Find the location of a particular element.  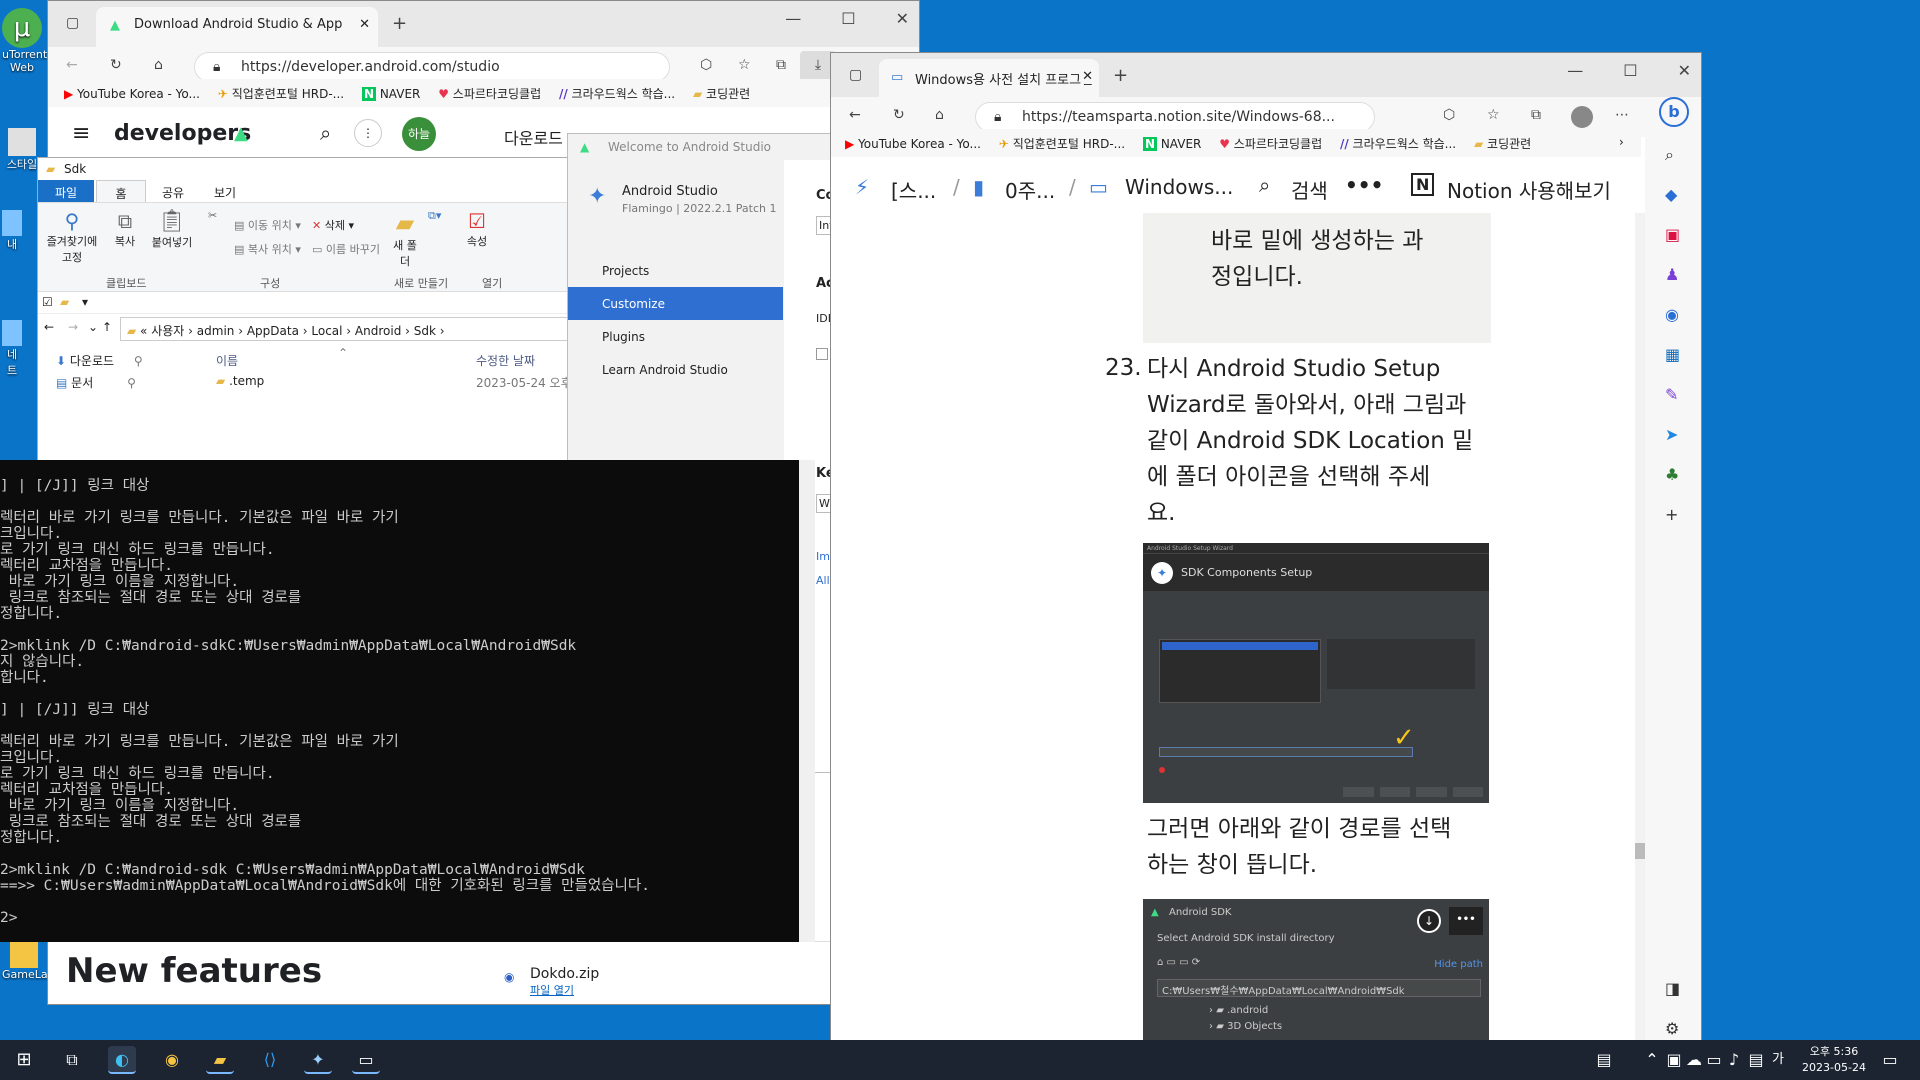

as-menu-projects: Projects is located at coordinates (675, 270).